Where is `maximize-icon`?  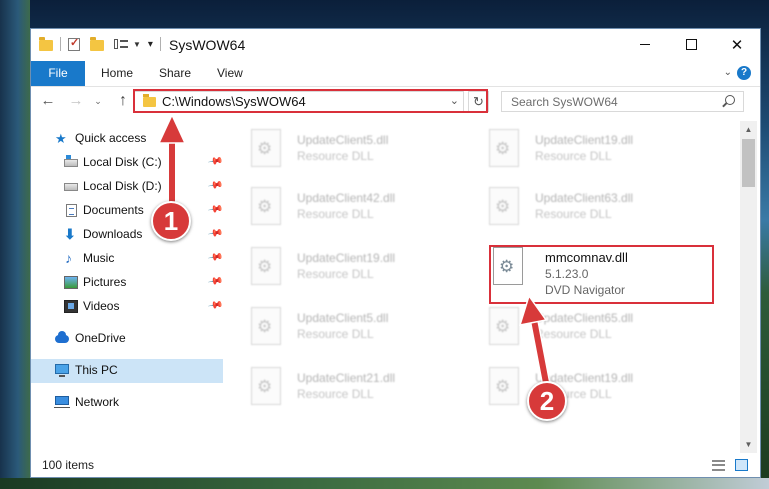 maximize-icon is located at coordinates (691, 44).